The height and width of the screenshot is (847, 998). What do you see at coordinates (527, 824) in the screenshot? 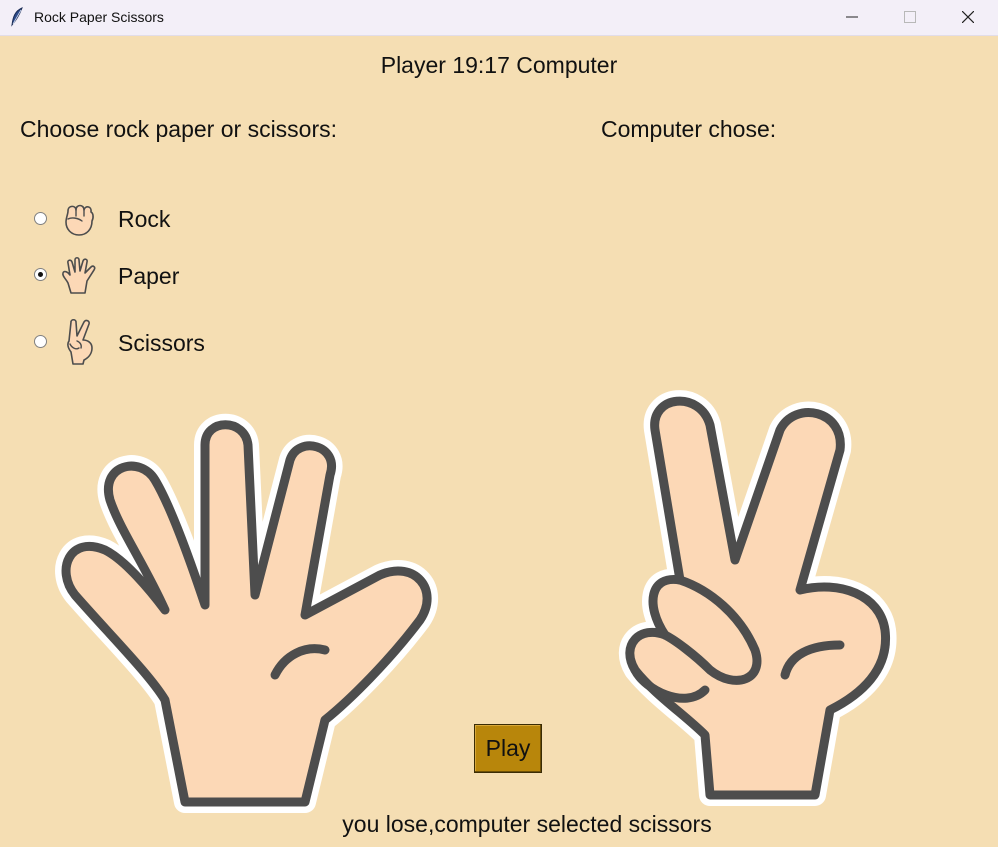
I see `result-message: you lose,computer selected scissors` at bounding box center [527, 824].